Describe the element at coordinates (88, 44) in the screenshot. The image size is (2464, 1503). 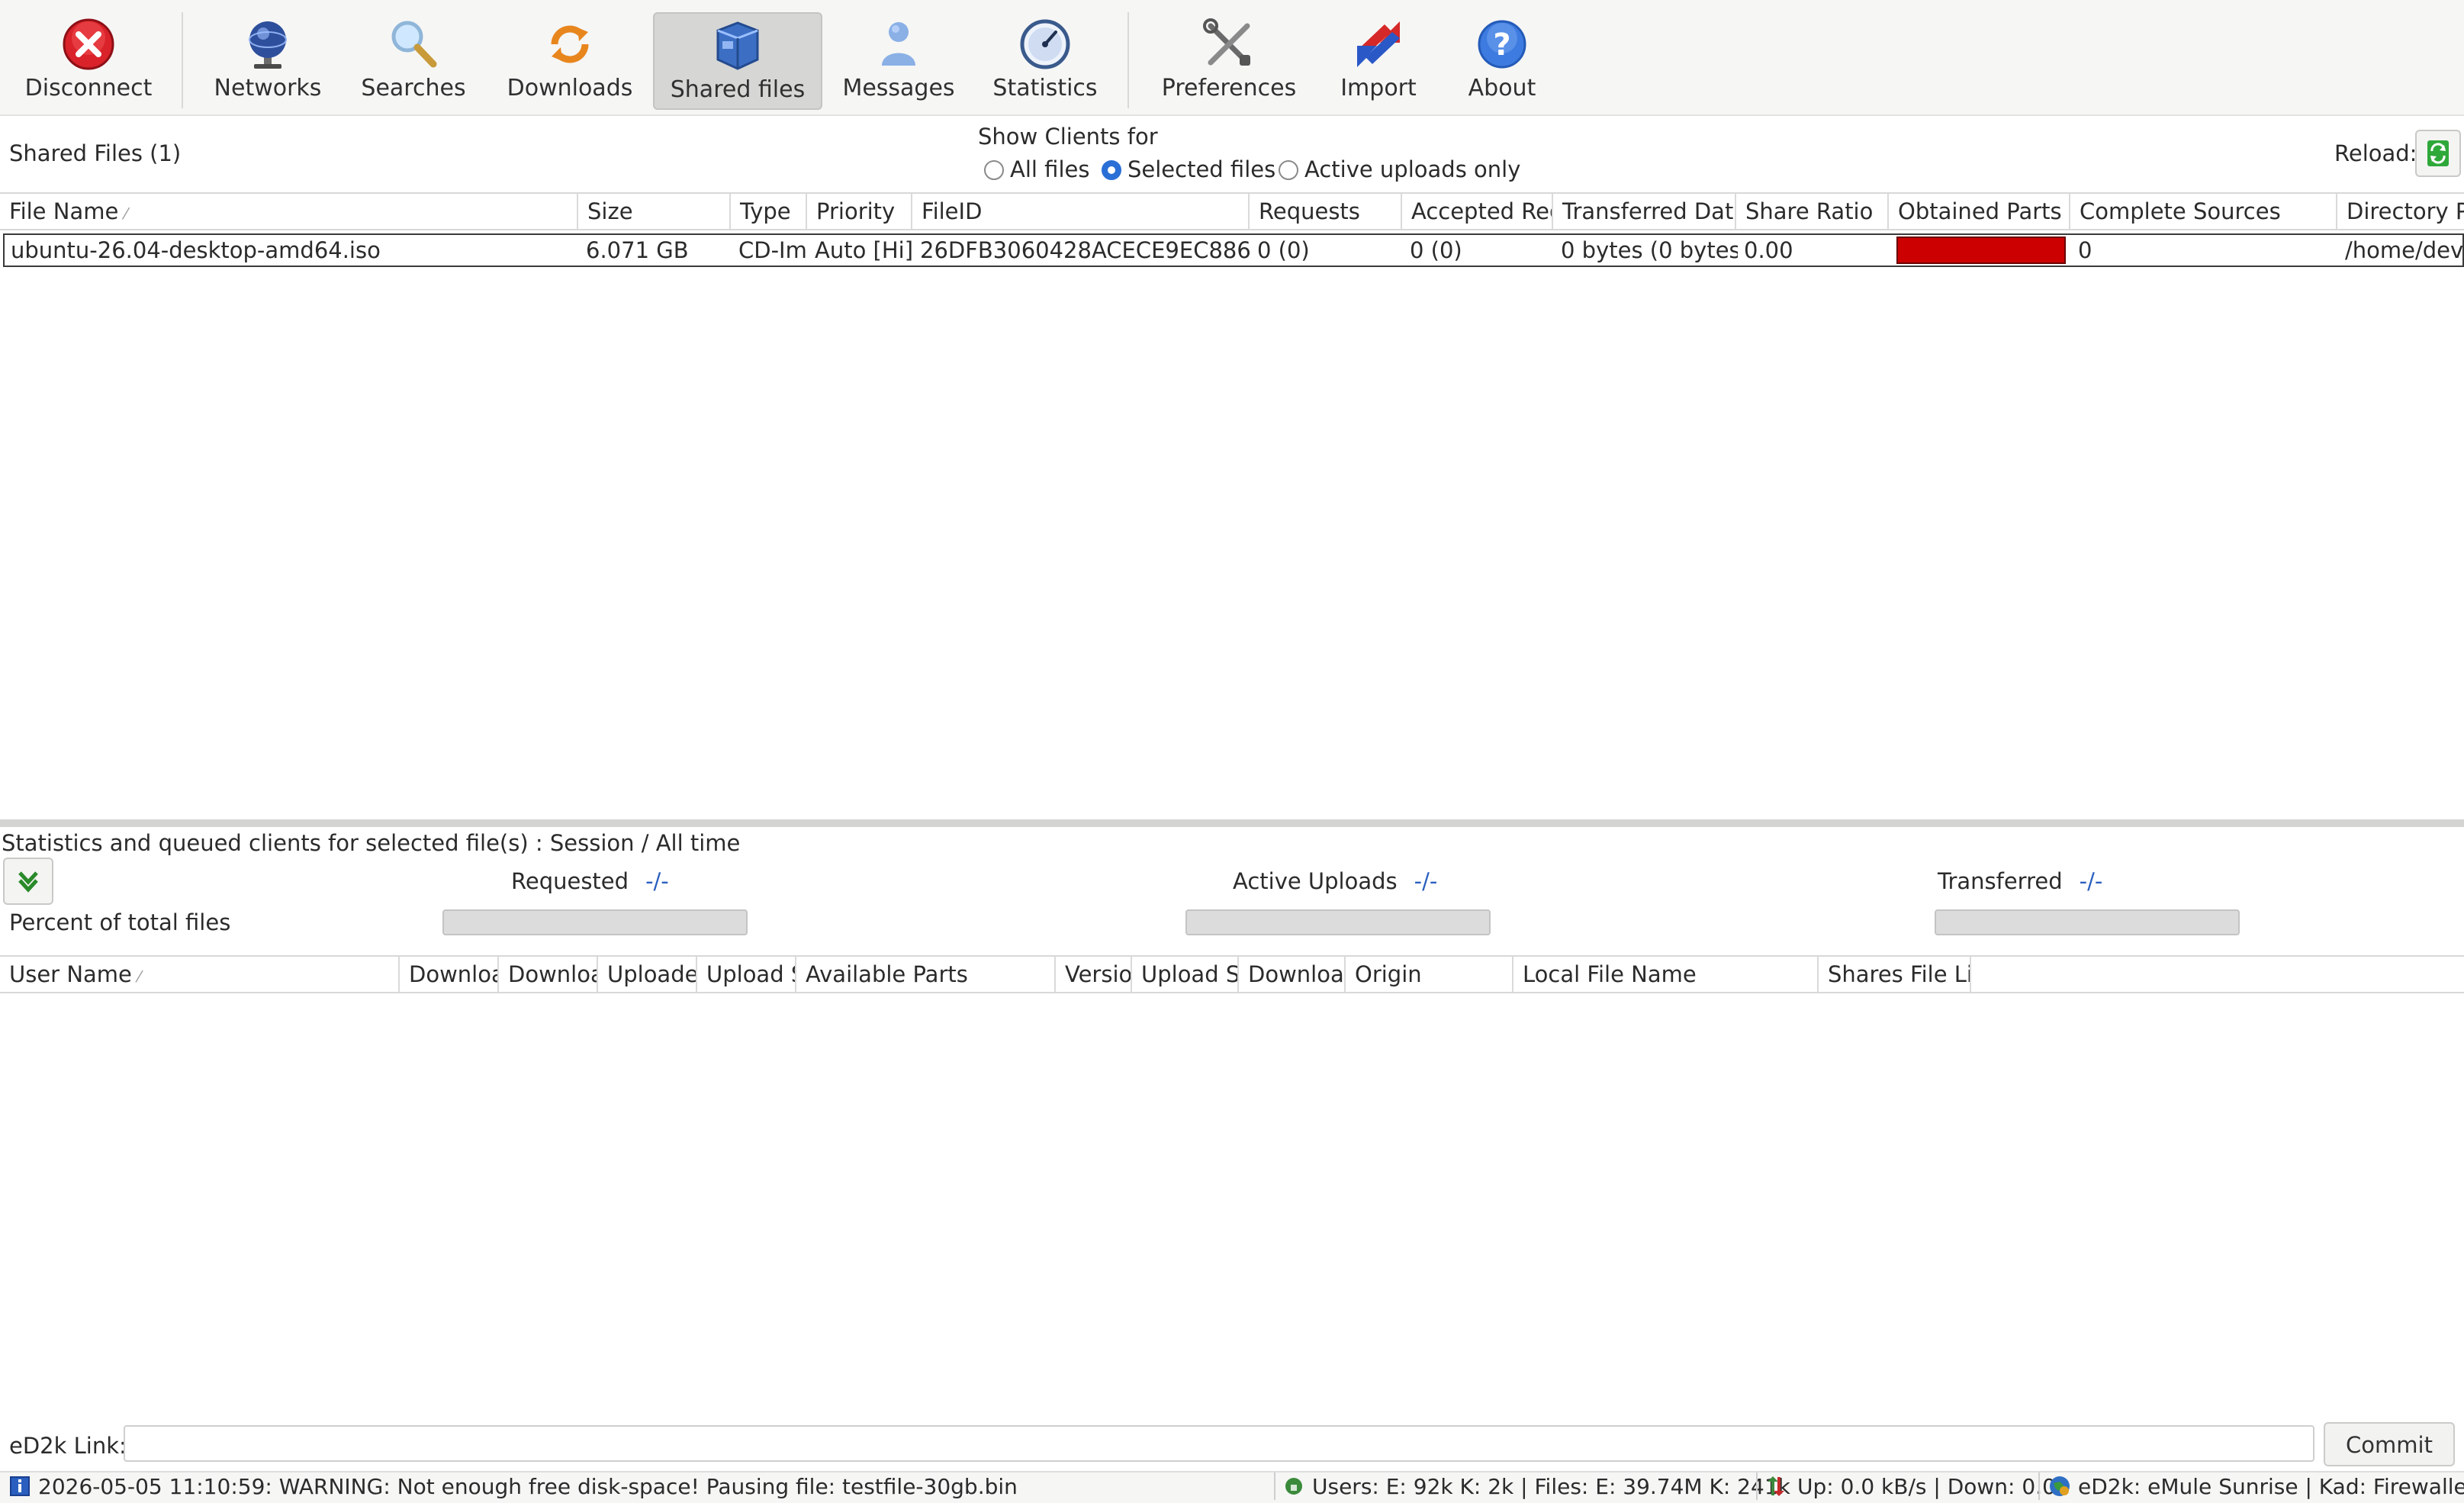
I see `disconnect-icon` at that location.